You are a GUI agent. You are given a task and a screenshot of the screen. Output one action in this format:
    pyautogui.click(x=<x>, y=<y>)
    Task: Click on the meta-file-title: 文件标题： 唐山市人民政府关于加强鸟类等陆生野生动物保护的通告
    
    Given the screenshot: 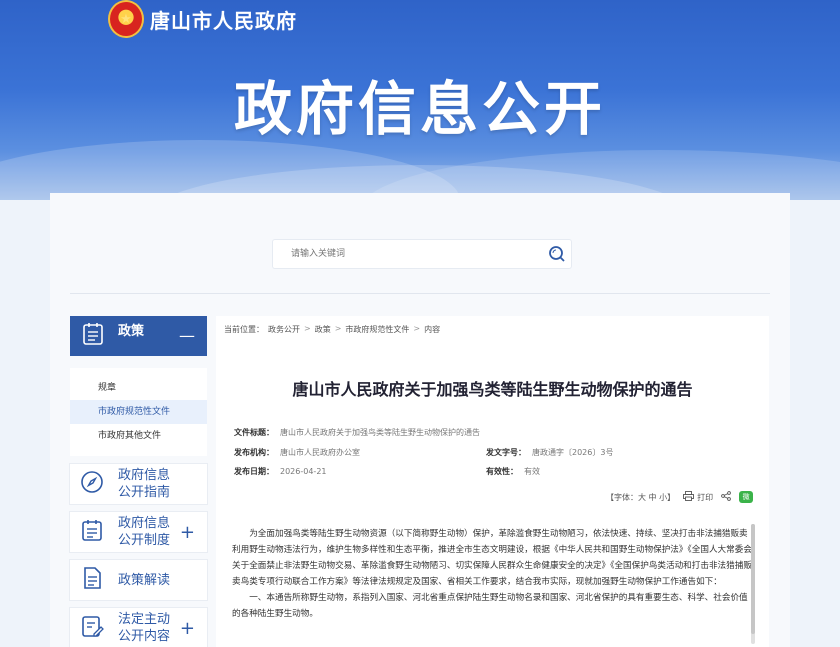 What is the action you would take?
    pyautogui.click(x=357, y=432)
    